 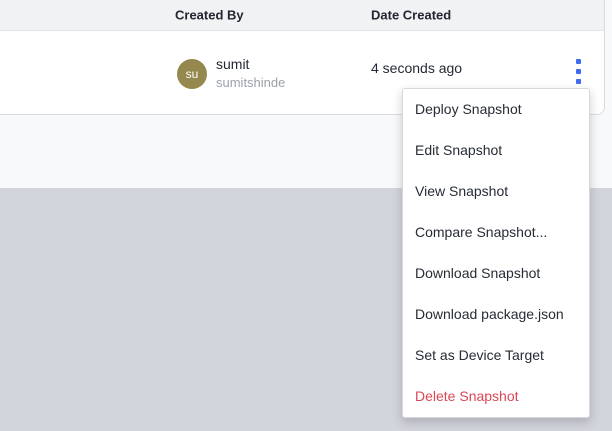 What do you see at coordinates (411, 15) in the screenshot?
I see `column-header-date-created: Date Created` at bounding box center [411, 15].